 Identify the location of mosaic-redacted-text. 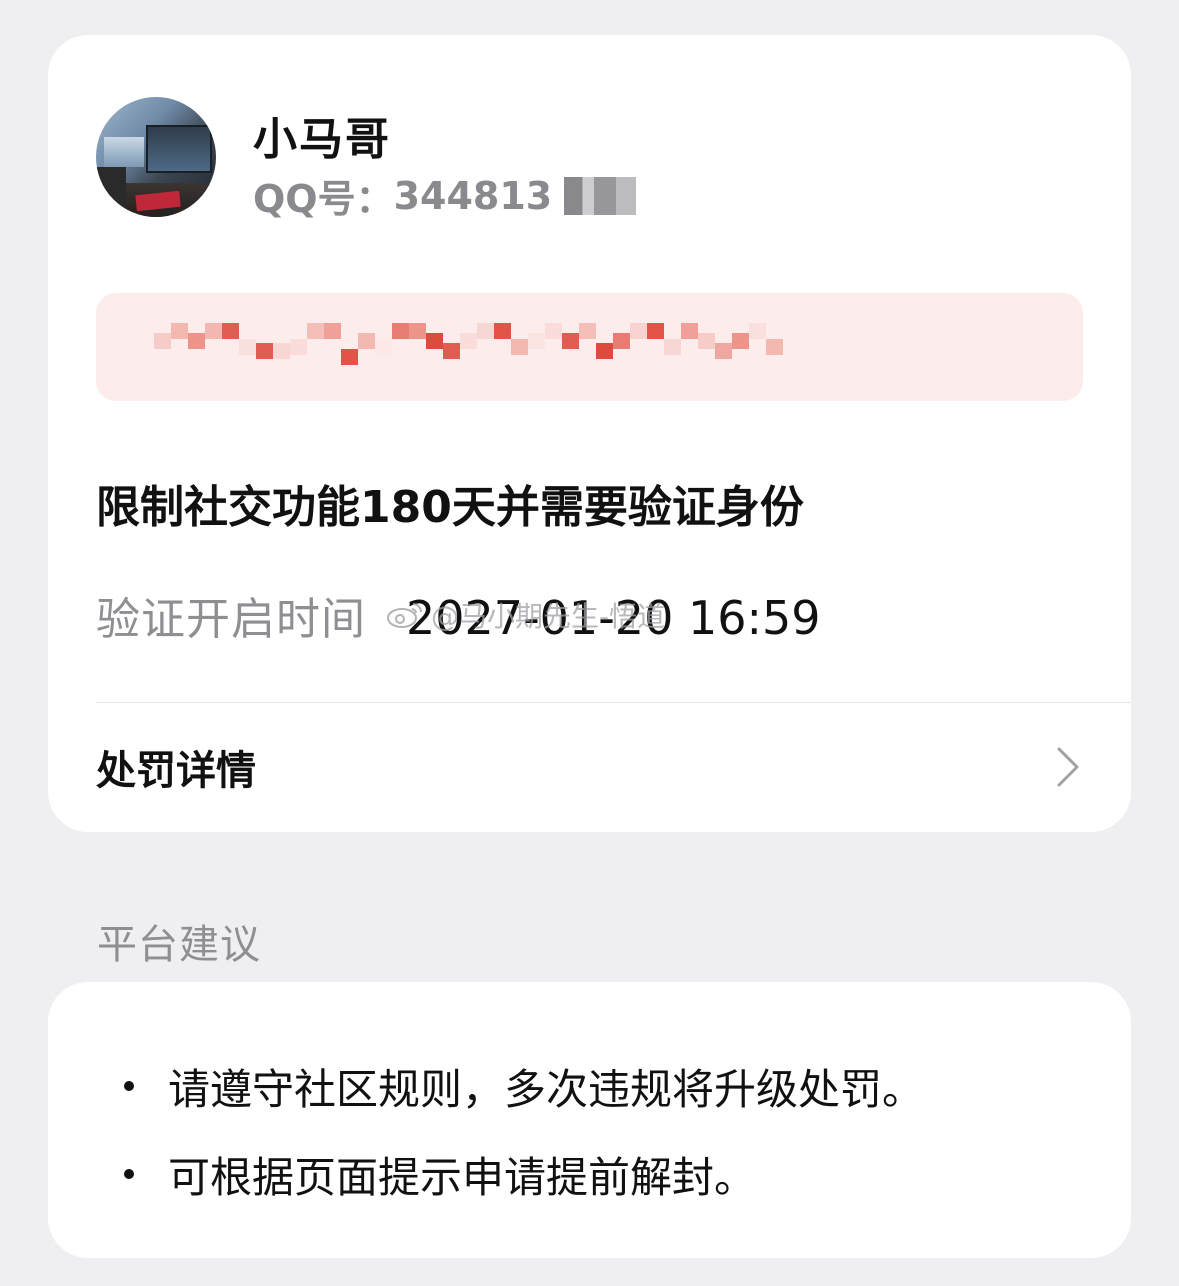
(468, 347).